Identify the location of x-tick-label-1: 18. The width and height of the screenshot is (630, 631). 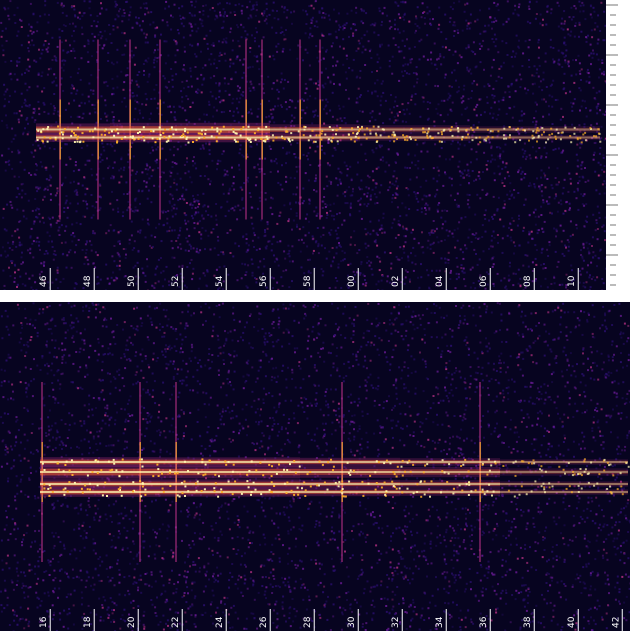
(88, 622).